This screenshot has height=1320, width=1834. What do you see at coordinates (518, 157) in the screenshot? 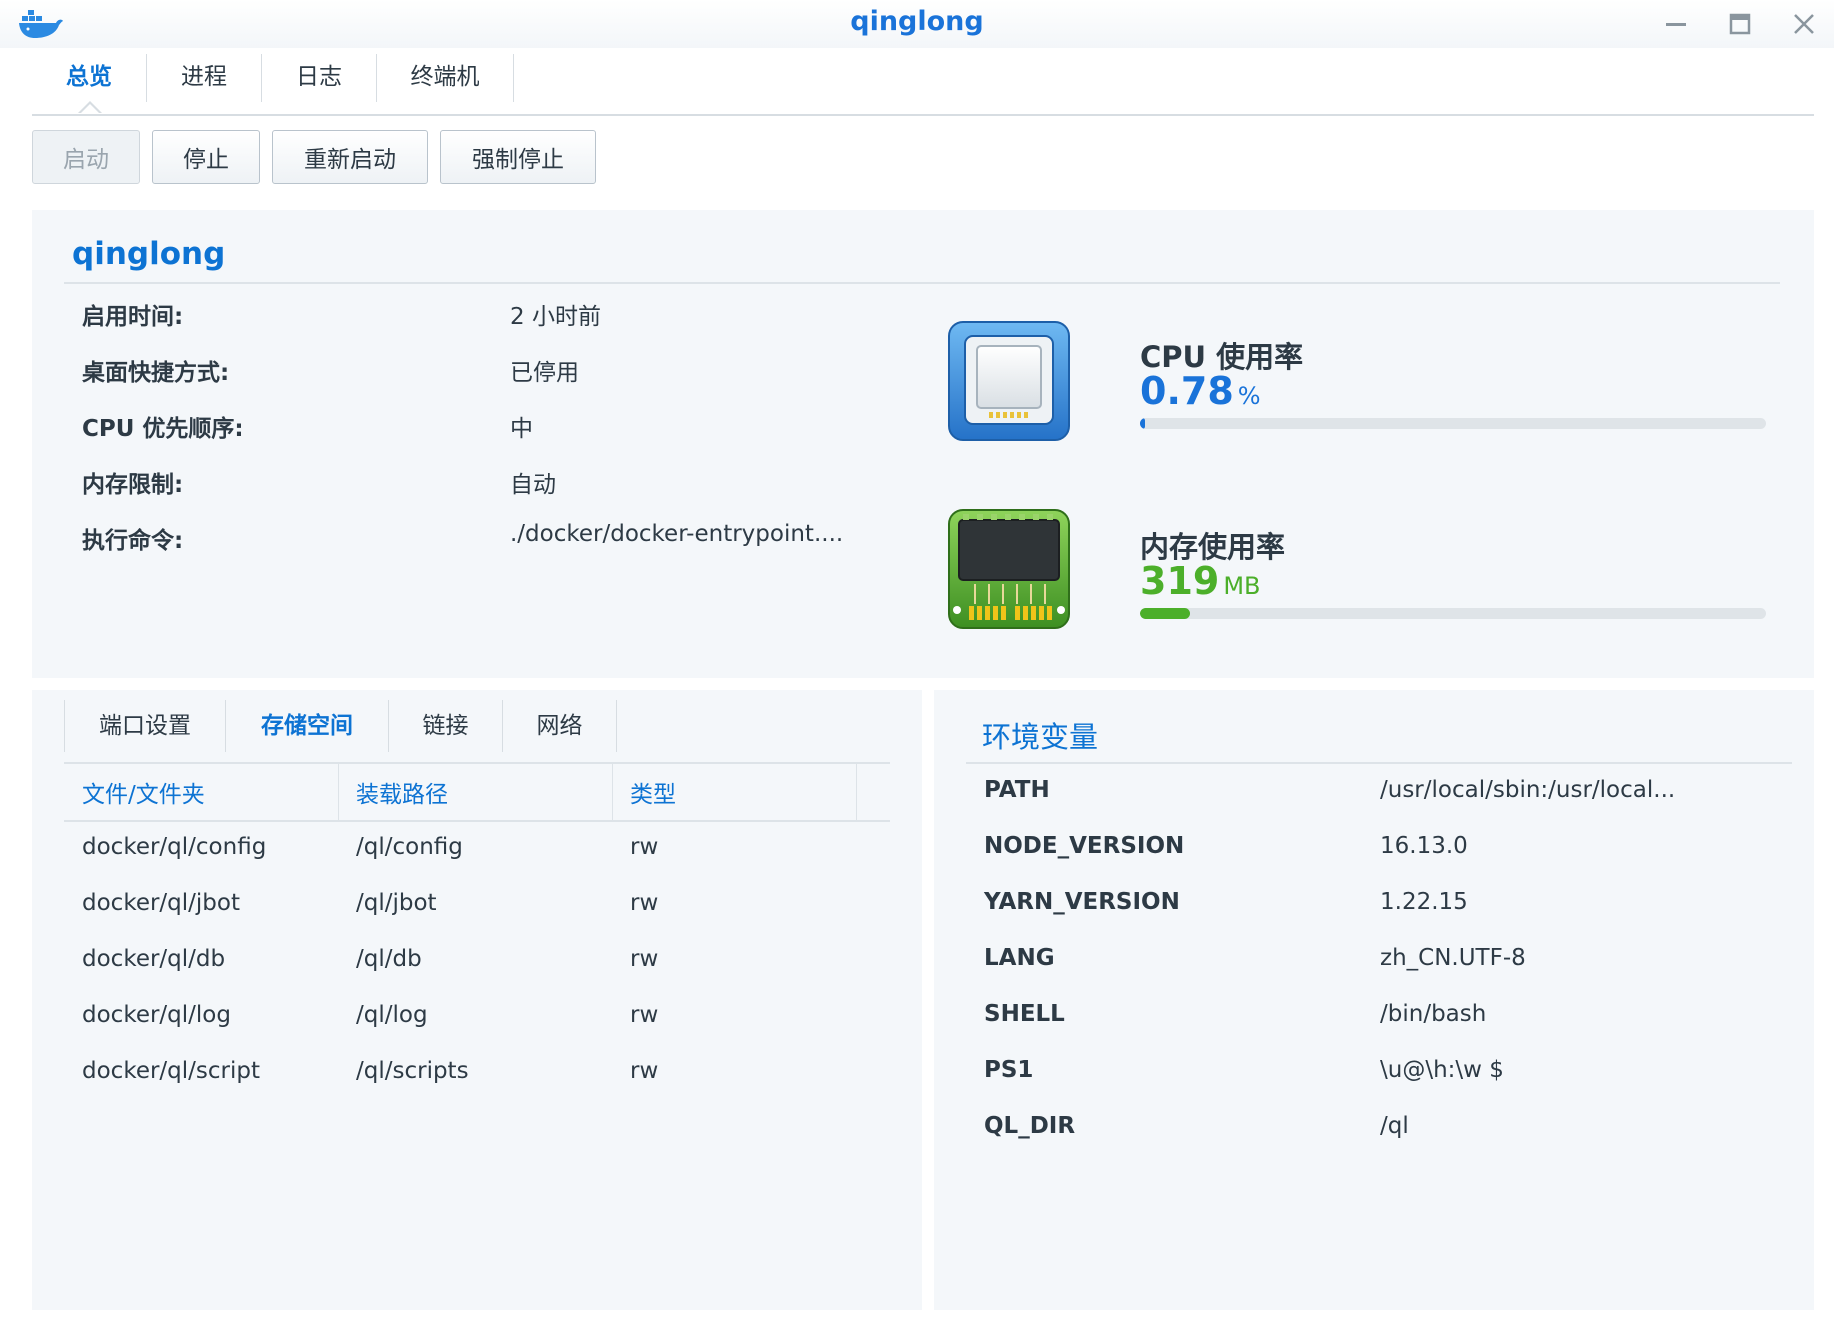
I see `force-stop-button: 强制停止` at bounding box center [518, 157].